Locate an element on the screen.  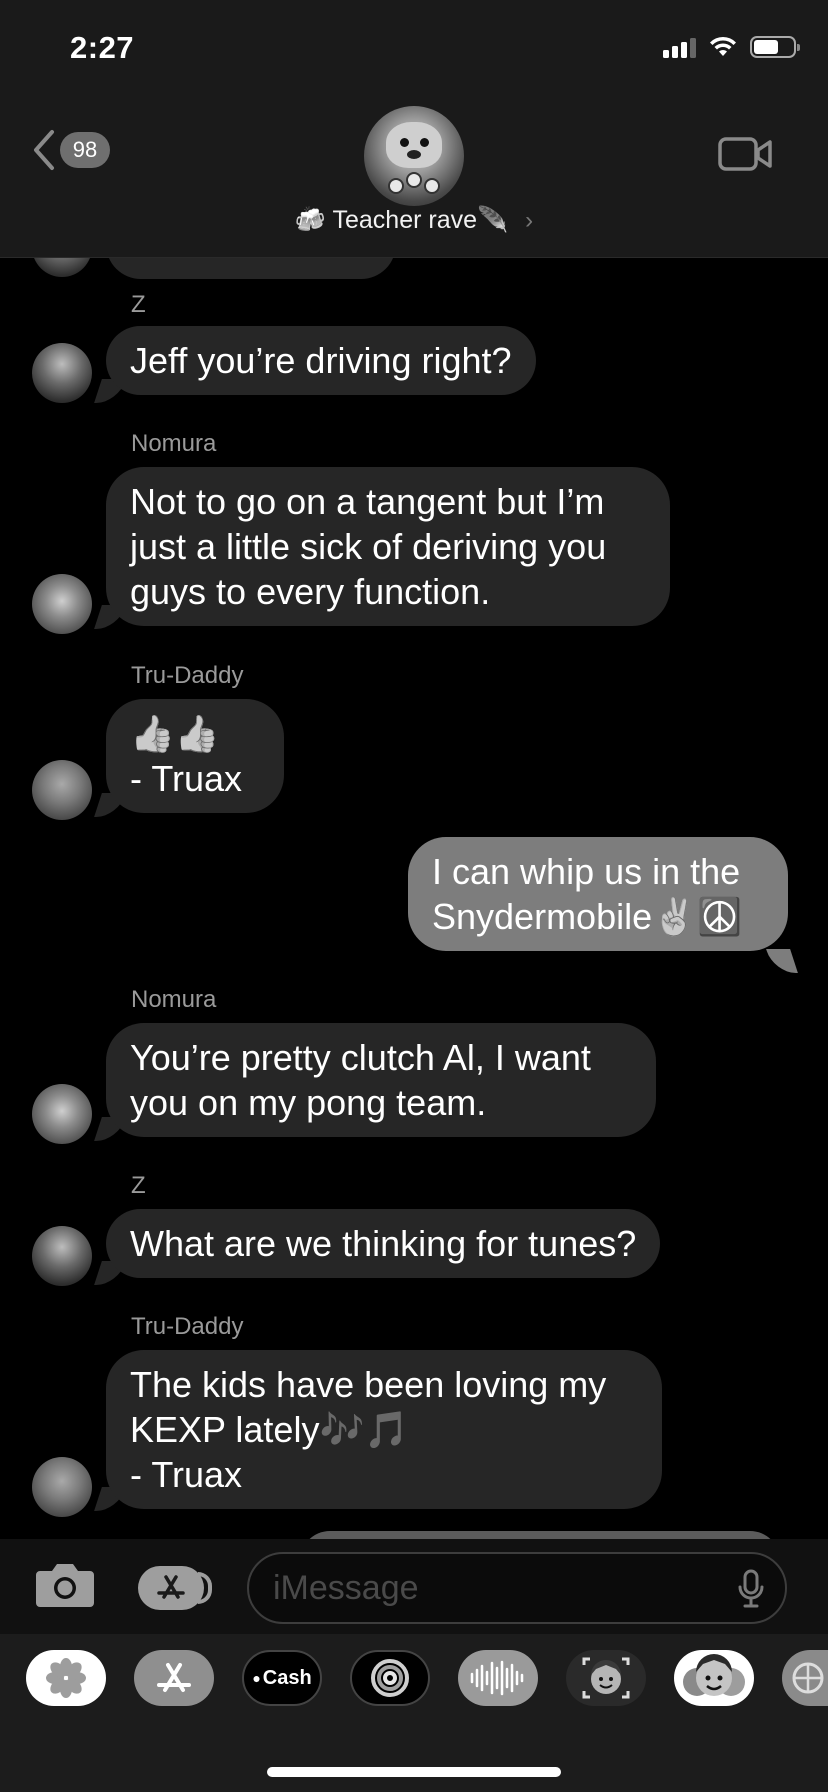
animoji-app-button is located at coordinates (714, 1678).